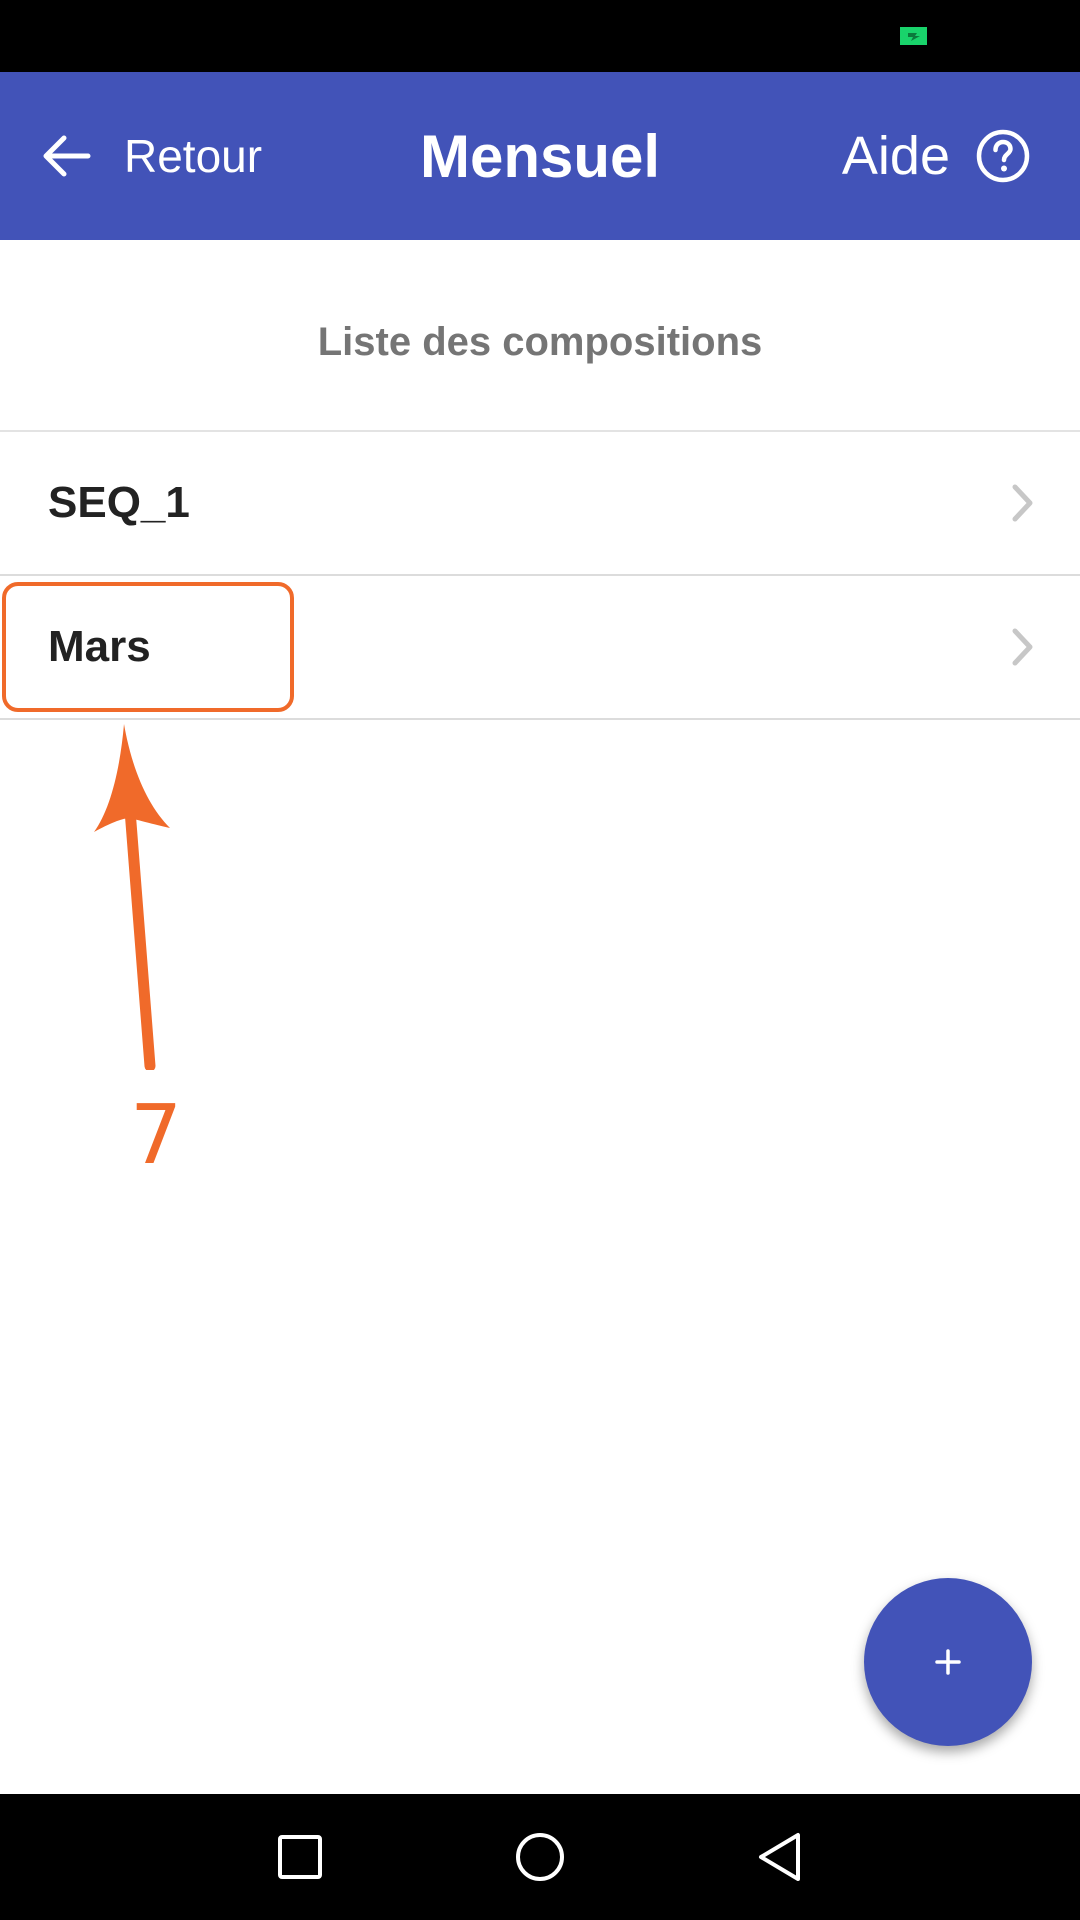 The width and height of the screenshot is (1080, 1920). Describe the element at coordinates (540, 156) in the screenshot. I see `app-bar: Retour Mensuel Aide` at that location.